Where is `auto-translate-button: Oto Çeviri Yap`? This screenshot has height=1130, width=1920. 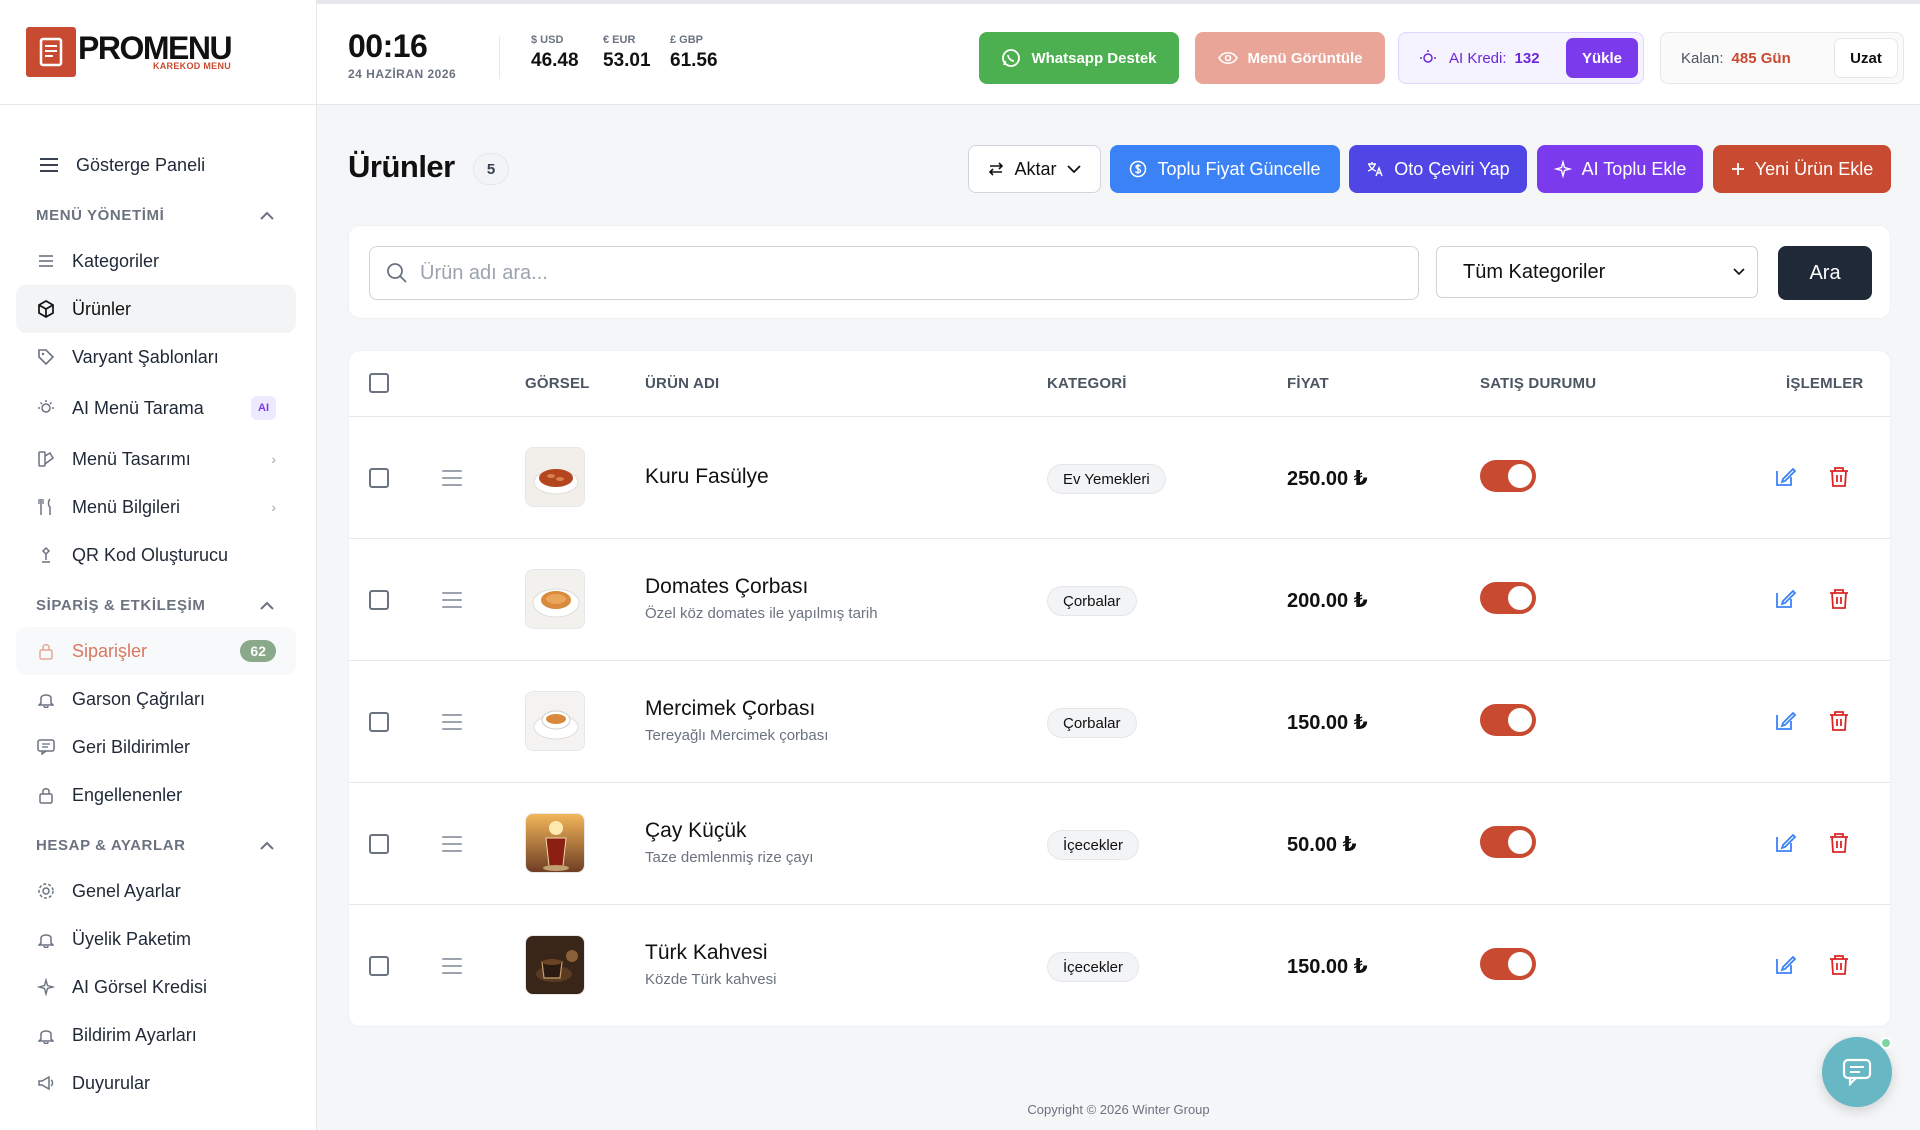
auto-translate-button: Oto Çeviri Yap is located at coordinates (1438, 169).